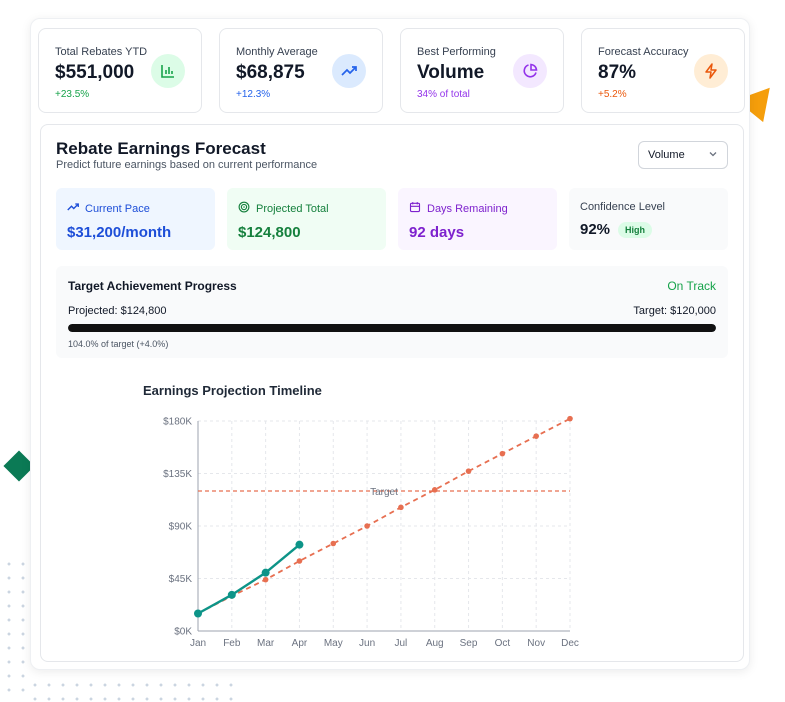 This screenshot has height=702, width=785. What do you see at coordinates (181, 579) in the screenshot?
I see `y-tick-label: $45K` at bounding box center [181, 579].